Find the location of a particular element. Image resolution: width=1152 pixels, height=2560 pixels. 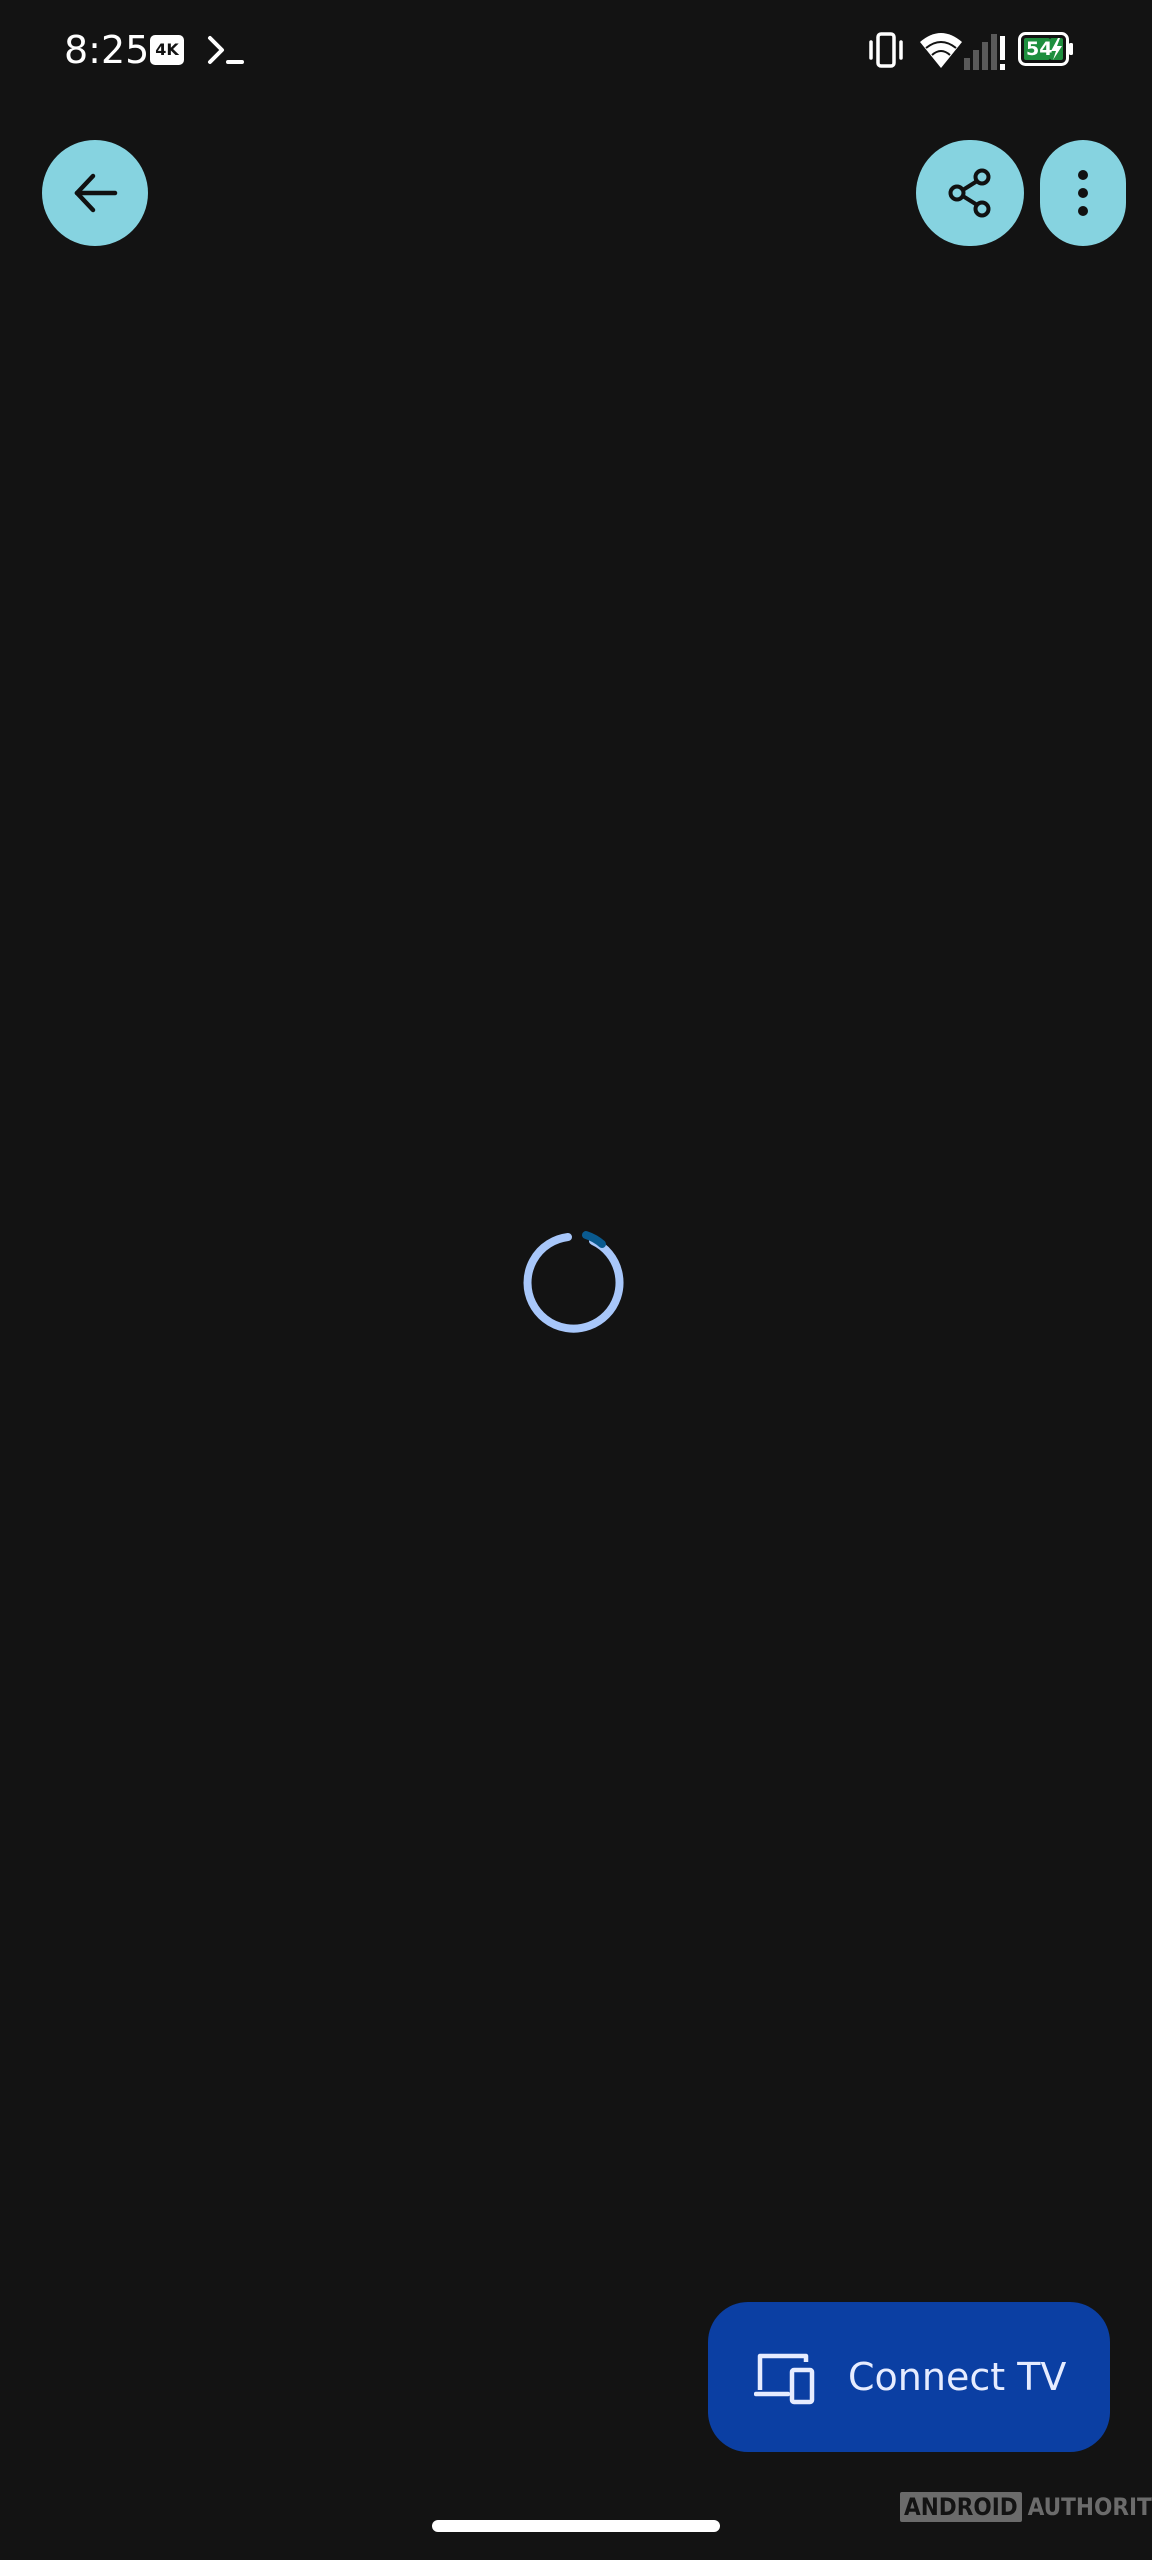

watermark: ANDROID AUTHORITY is located at coordinates (1026, 2507).